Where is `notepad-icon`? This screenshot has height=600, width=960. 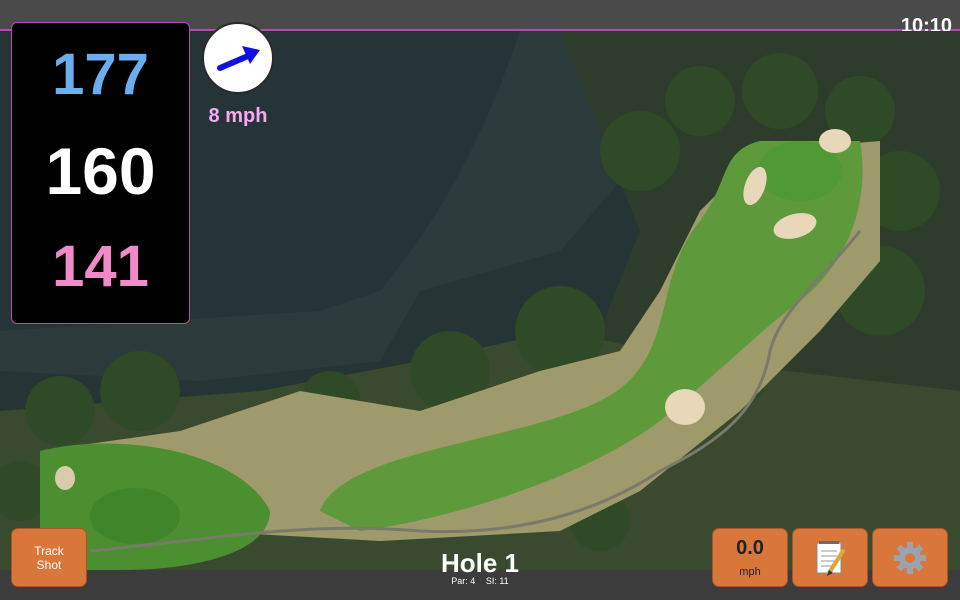
notepad-icon is located at coordinates (830, 558).